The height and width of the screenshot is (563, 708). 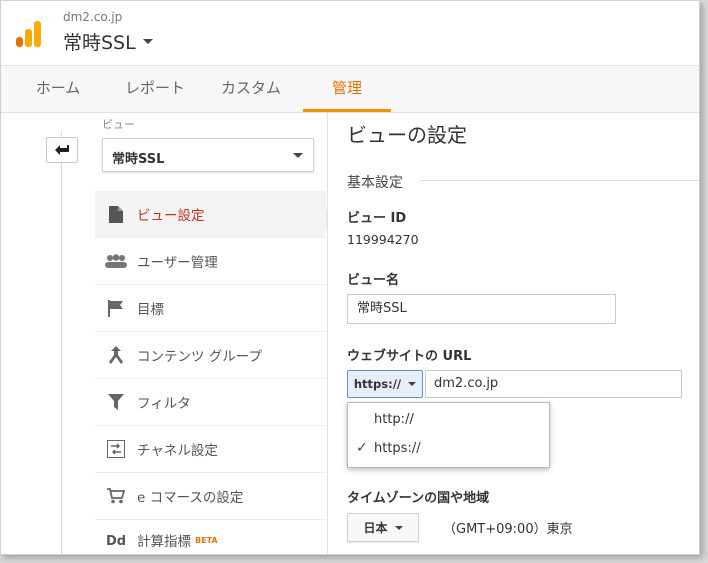 What do you see at coordinates (418, 498) in the screenshot?
I see `timezone-label: タイムゾーンの国や地域` at bounding box center [418, 498].